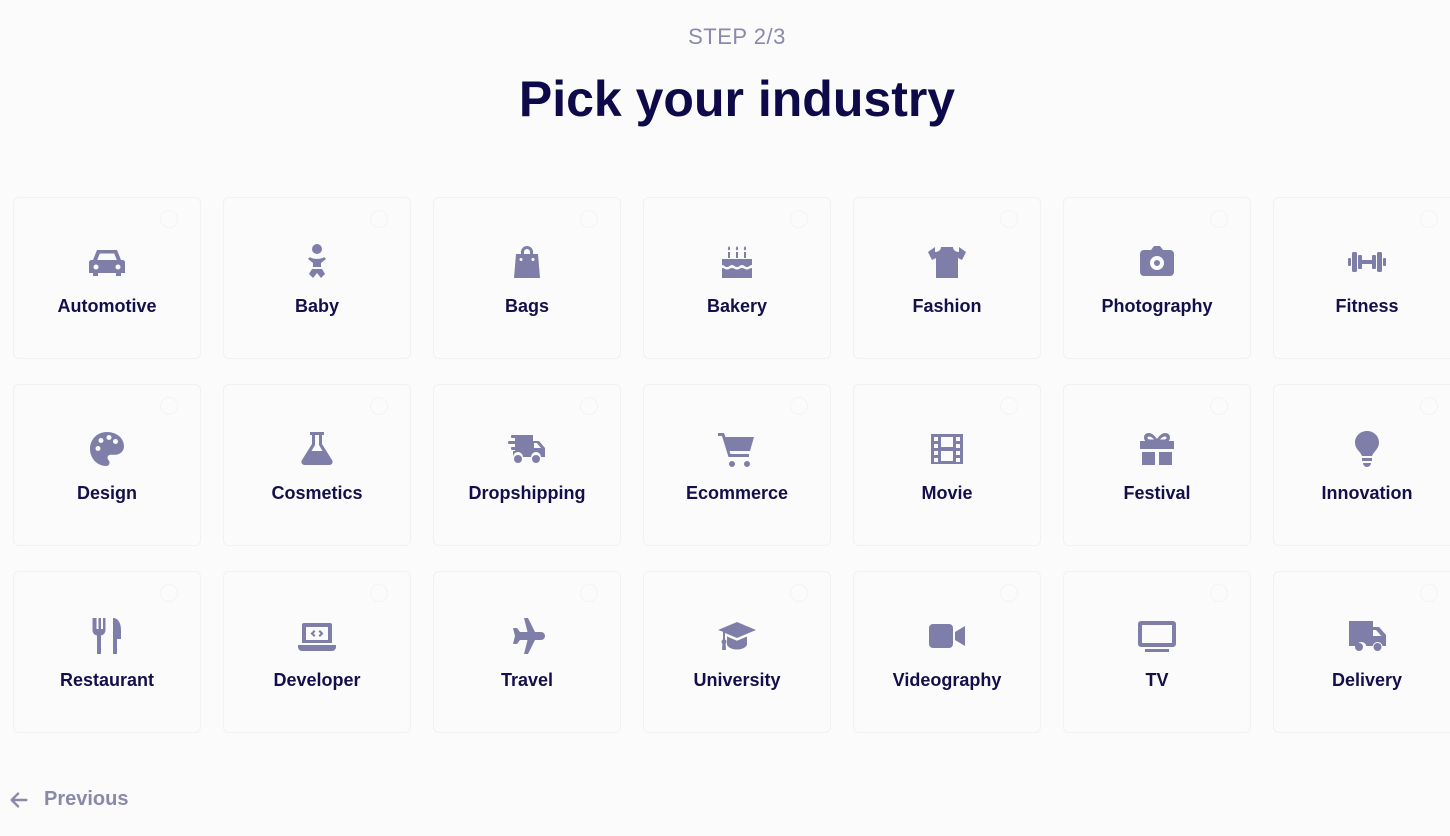  I want to click on industry-card-bakery: Bakery, so click(737, 278).